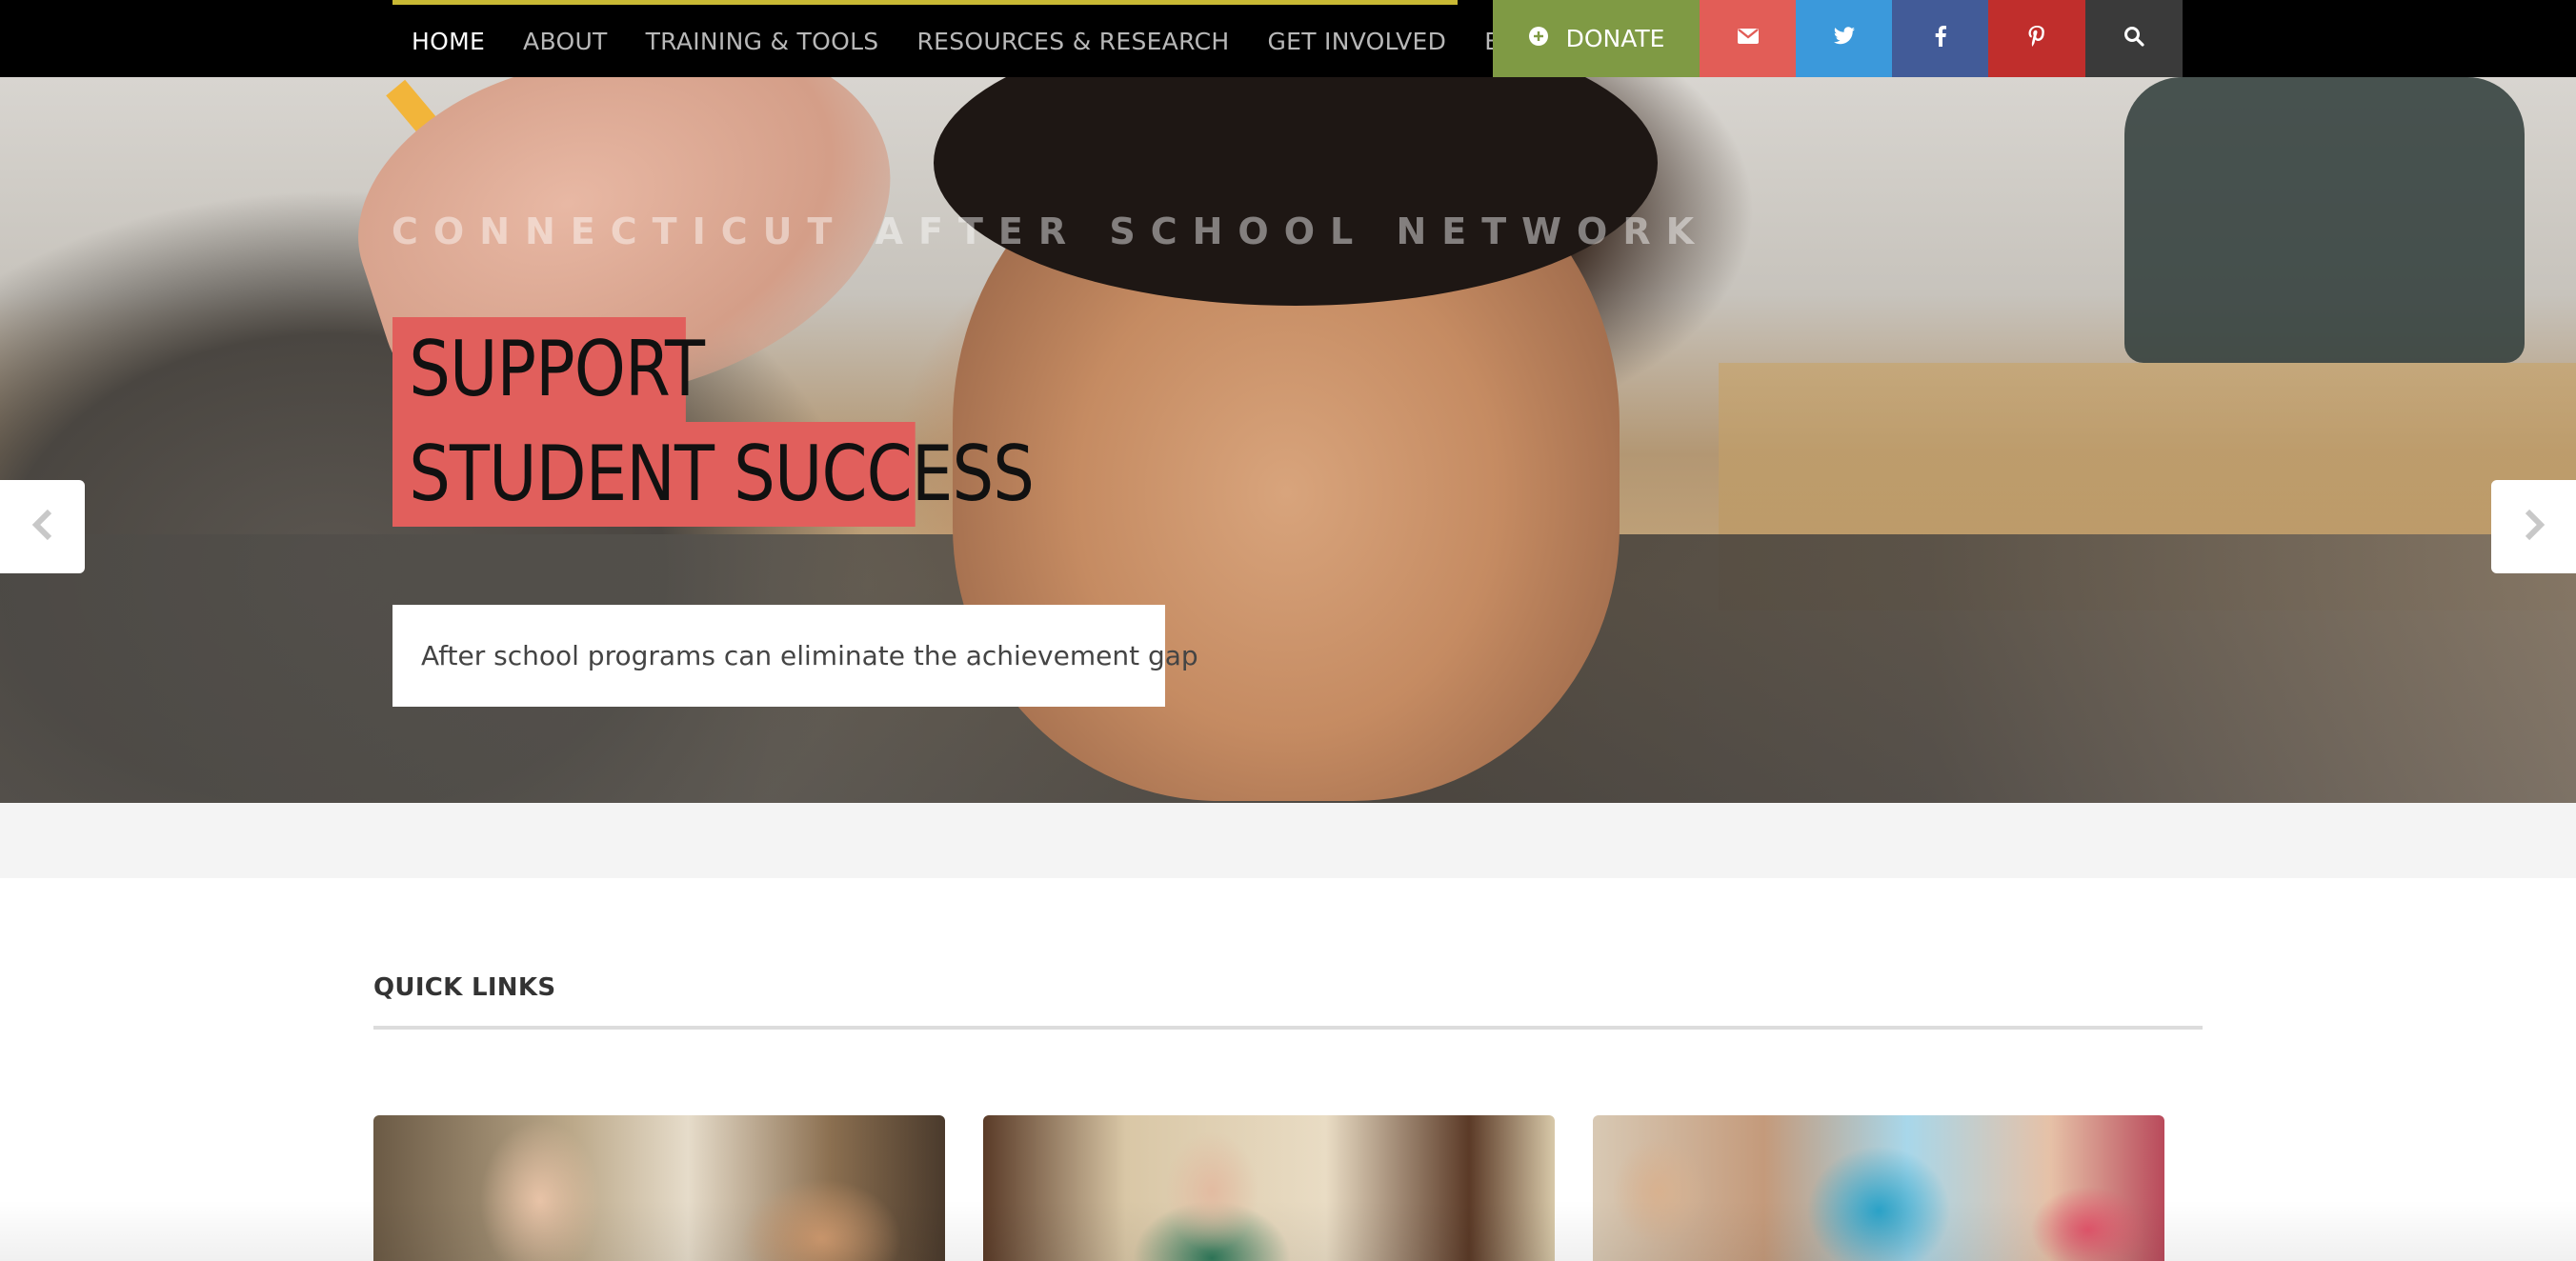  I want to click on search-button, so click(2134, 38).